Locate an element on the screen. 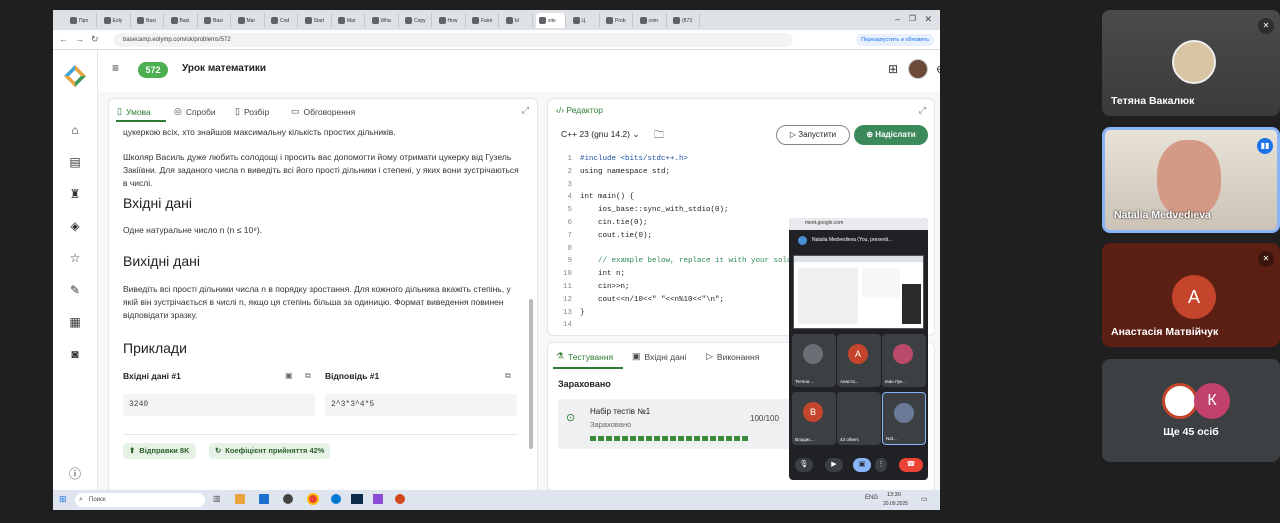 Image resolution: width=1280 pixels, height=523 pixels. url-field: basecamp.eolymp.com/uk/problems/572 is located at coordinates (453, 40).